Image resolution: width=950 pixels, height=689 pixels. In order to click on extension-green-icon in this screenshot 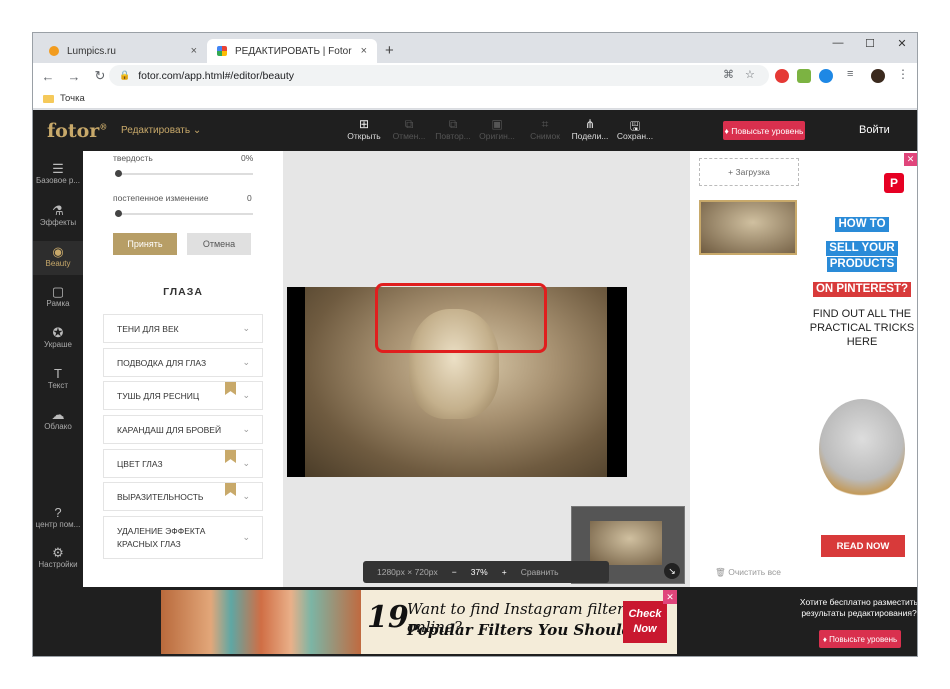, I will do `click(804, 76)`.